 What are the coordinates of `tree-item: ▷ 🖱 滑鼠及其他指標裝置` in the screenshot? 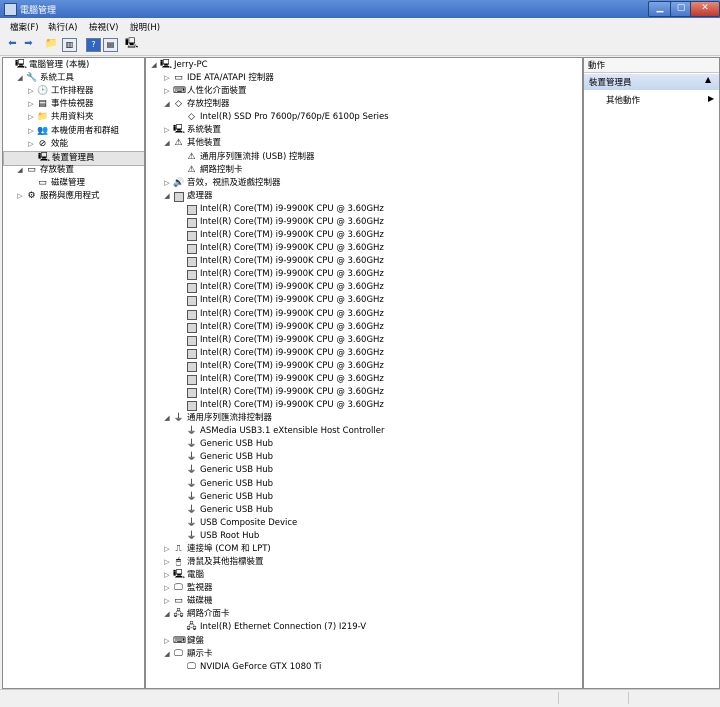 It's located at (364, 562).